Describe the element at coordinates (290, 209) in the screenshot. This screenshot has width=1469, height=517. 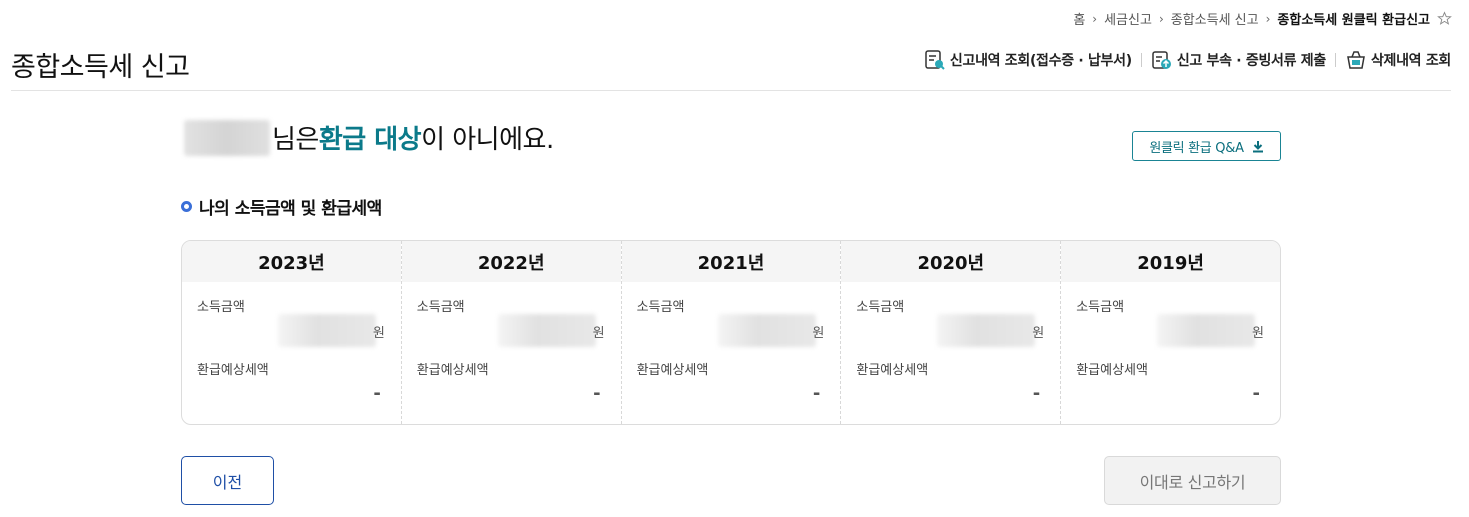
I see `section-title-text: 나의 소득금액 및 환급세액` at that location.